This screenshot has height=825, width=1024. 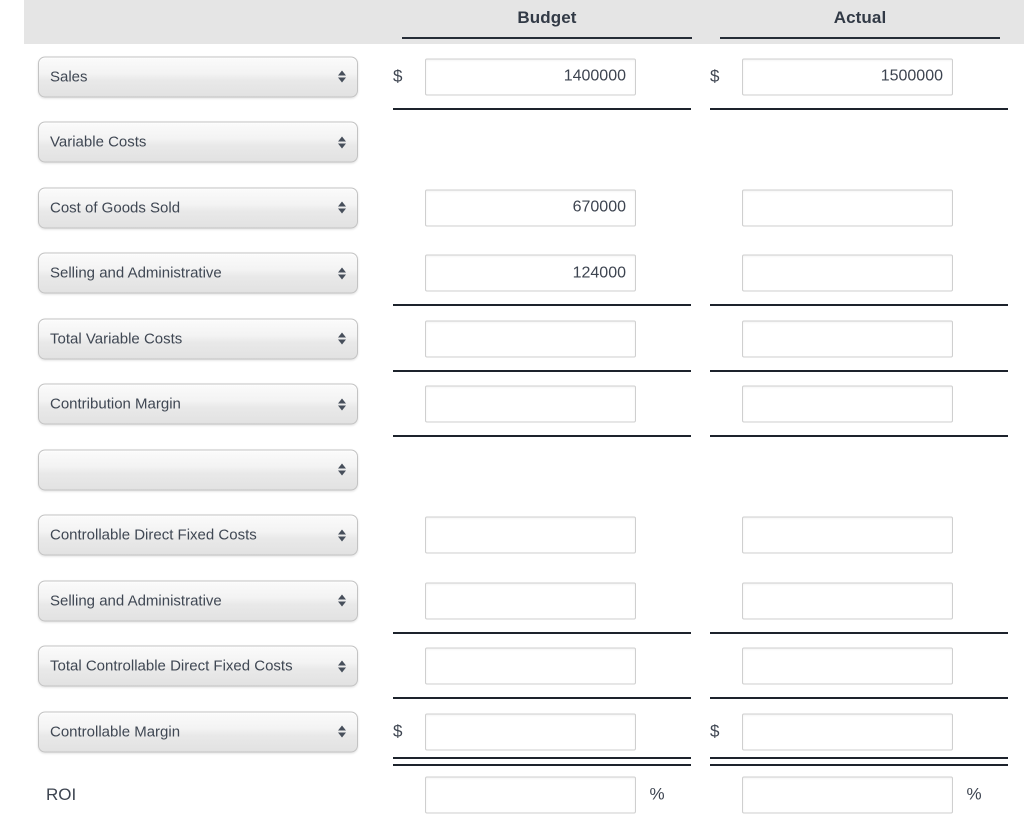 I want to click on actual-input-total-controllable-direct-fixed-costs, so click(x=847, y=666).